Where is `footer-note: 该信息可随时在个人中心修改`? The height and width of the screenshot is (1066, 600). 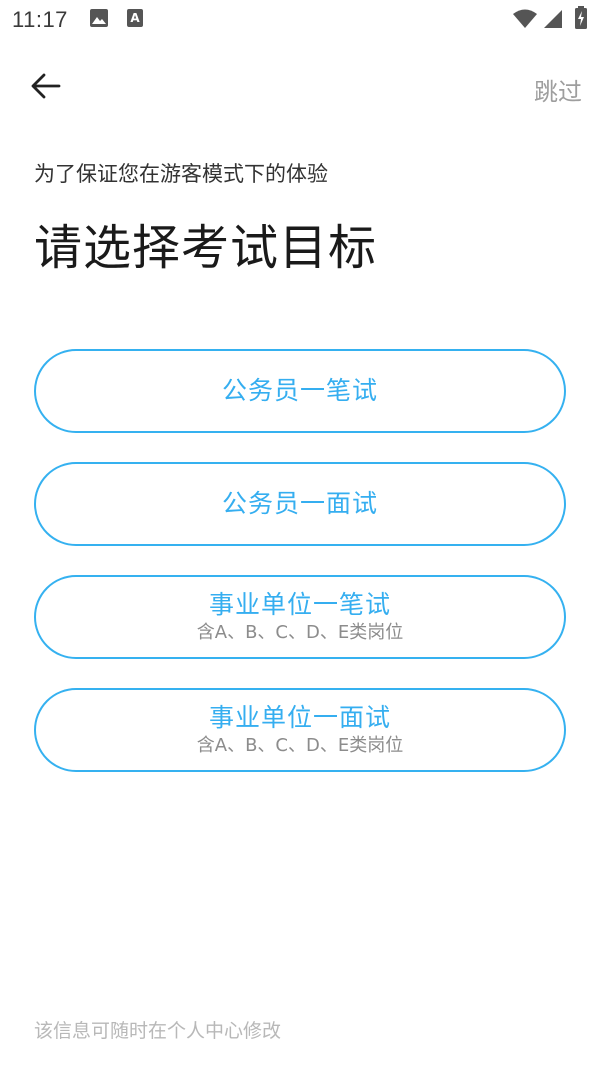
footer-note: 该信息可随时在个人中心修改 is located at coordinates (158, 1031).